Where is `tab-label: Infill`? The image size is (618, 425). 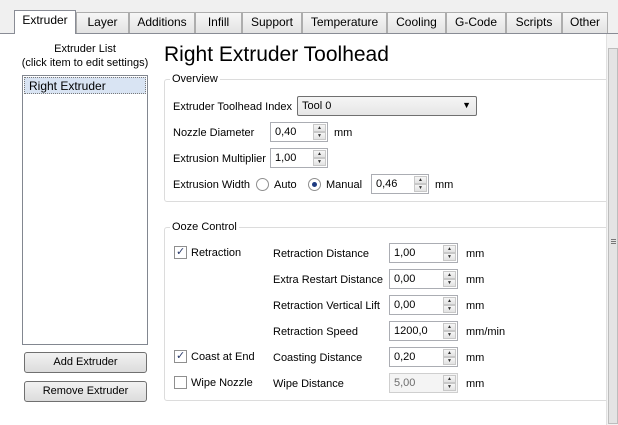
tab-label: Infill is located at coordinates (218, 22).